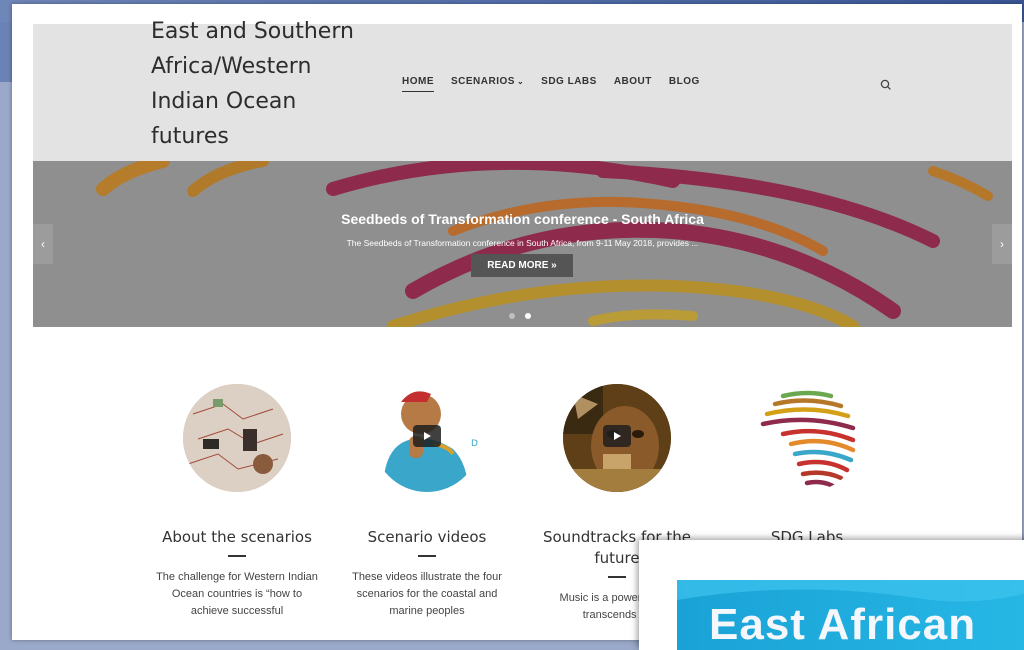  What do you see at coordinates (633, 84) in the screenshot?
I see `nav-about: ABOUT` at bounding box center [633, 84].